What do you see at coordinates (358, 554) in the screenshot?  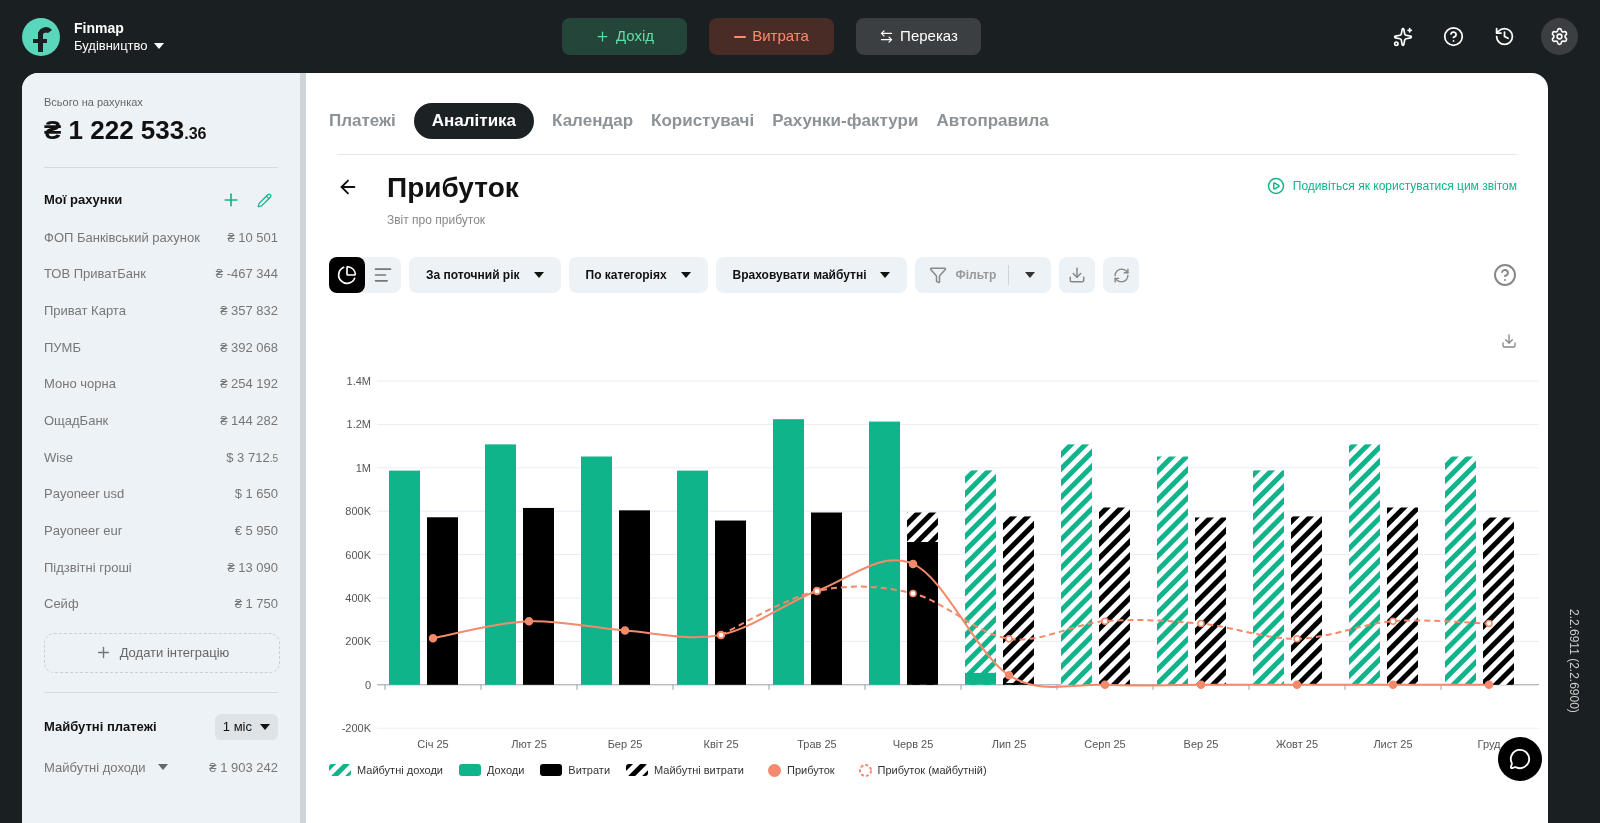 I see `axis-label: 600K` at bounding box center [358, 554].